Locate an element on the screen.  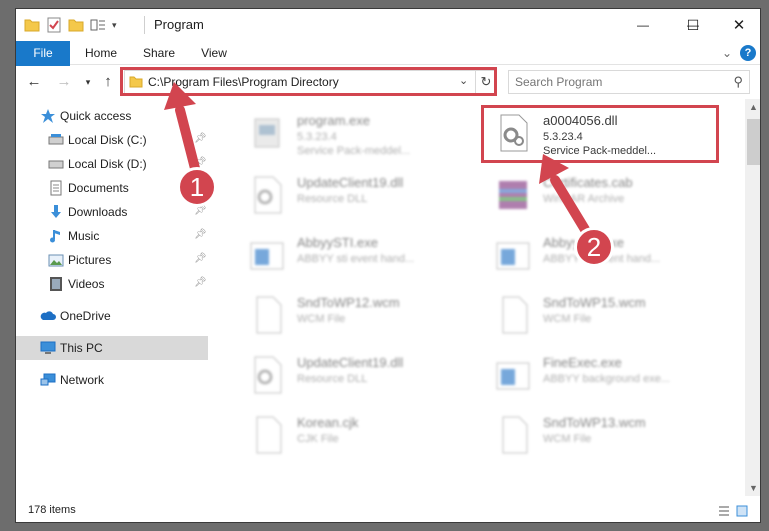
search-icon: ⚲ is located at coordinates (738, 82).